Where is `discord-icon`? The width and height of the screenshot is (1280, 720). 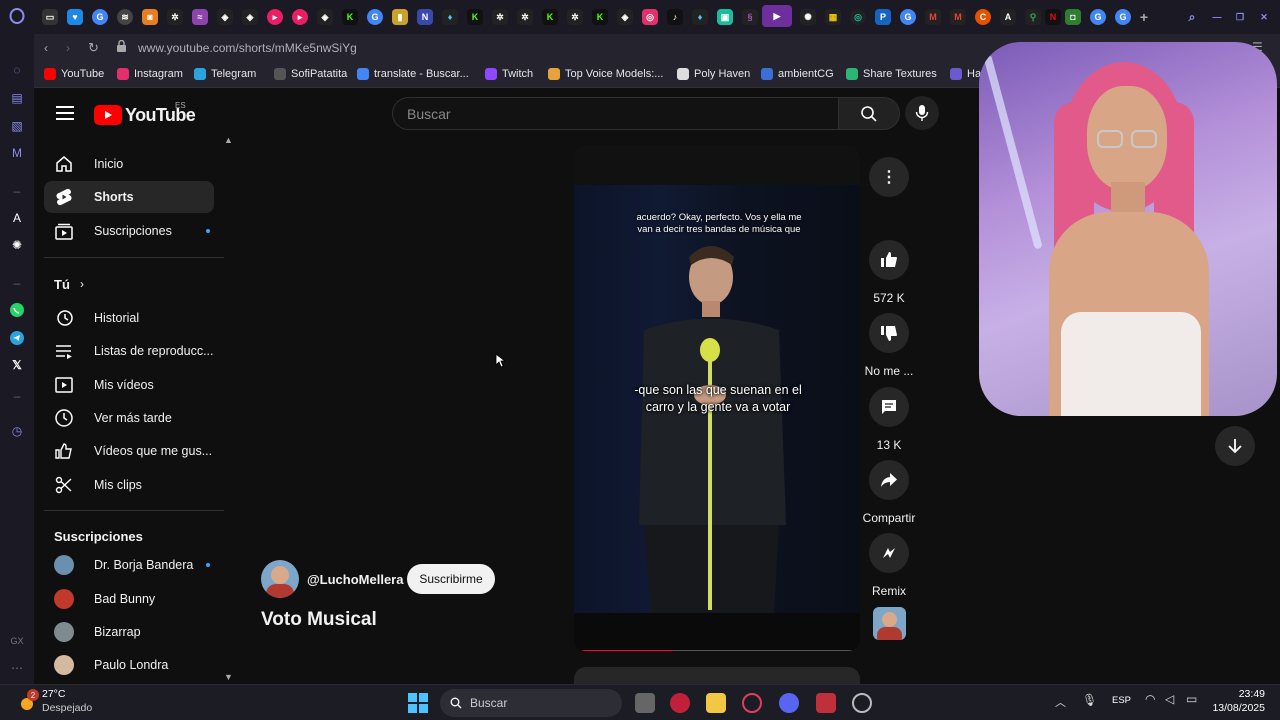 discord-icon is located at coordinates (789, 703).